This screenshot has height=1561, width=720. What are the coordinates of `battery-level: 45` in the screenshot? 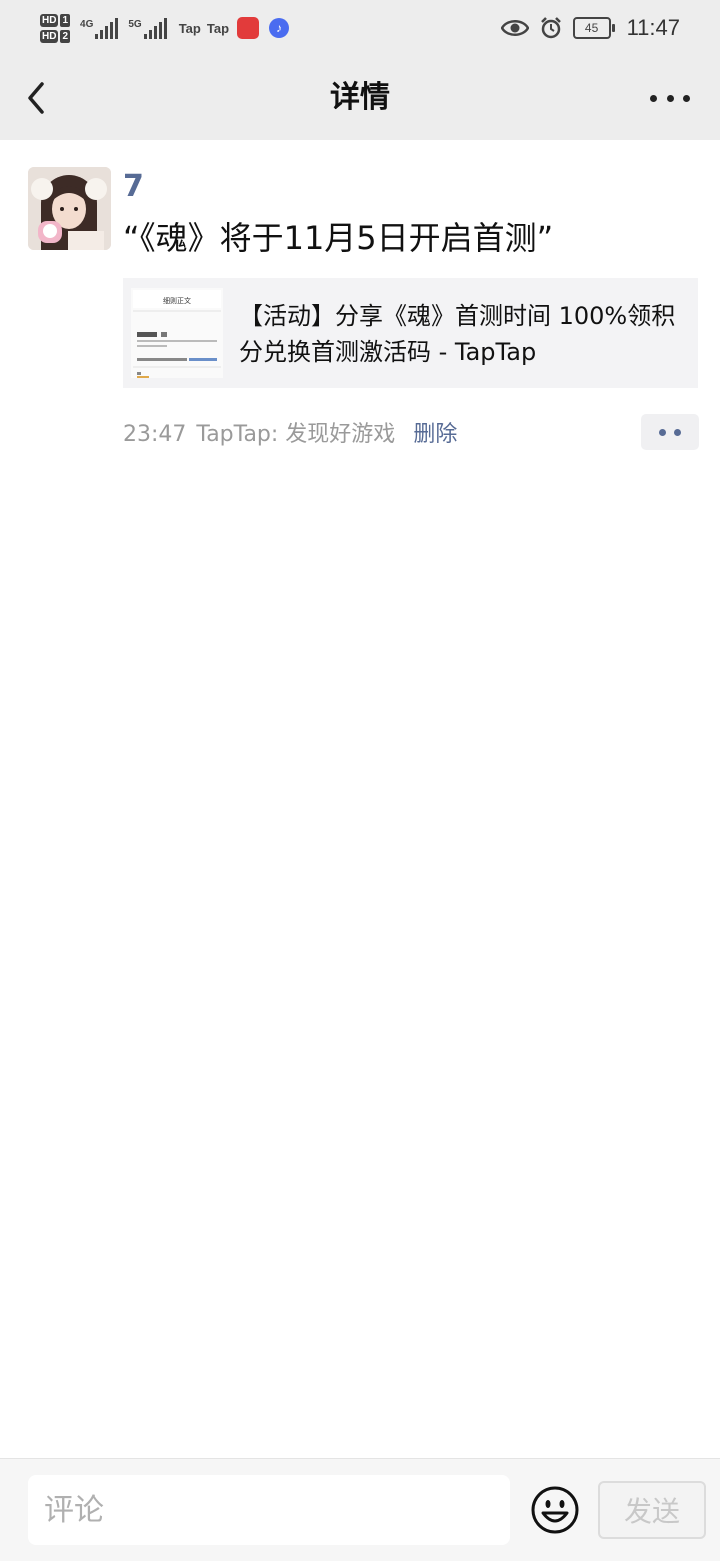 It's located at (591, 28).